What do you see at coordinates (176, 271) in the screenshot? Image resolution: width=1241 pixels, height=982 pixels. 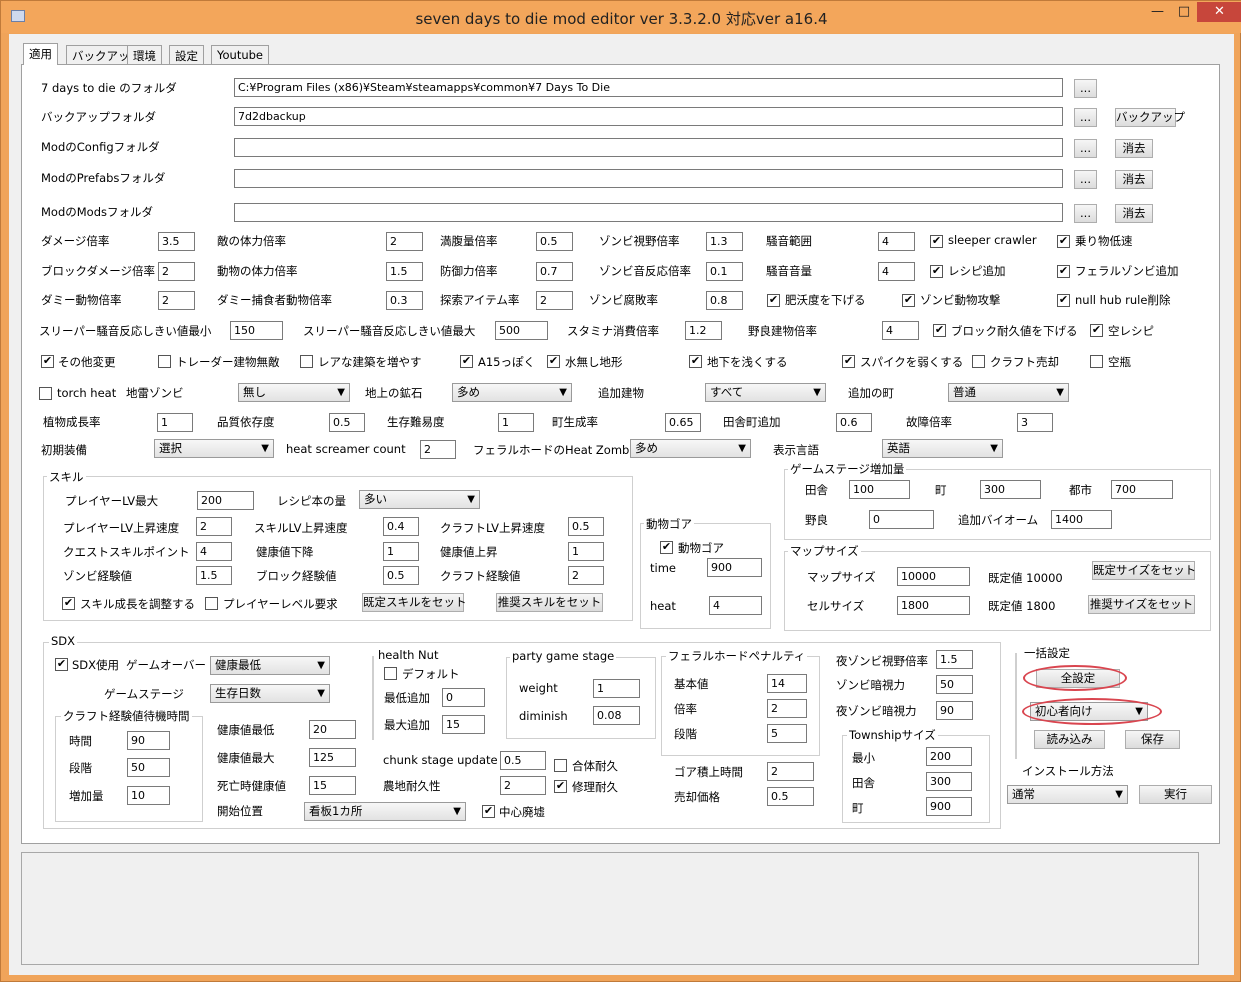 I see `block-damage-mult-input: 2` at bounding box center [176, 271].